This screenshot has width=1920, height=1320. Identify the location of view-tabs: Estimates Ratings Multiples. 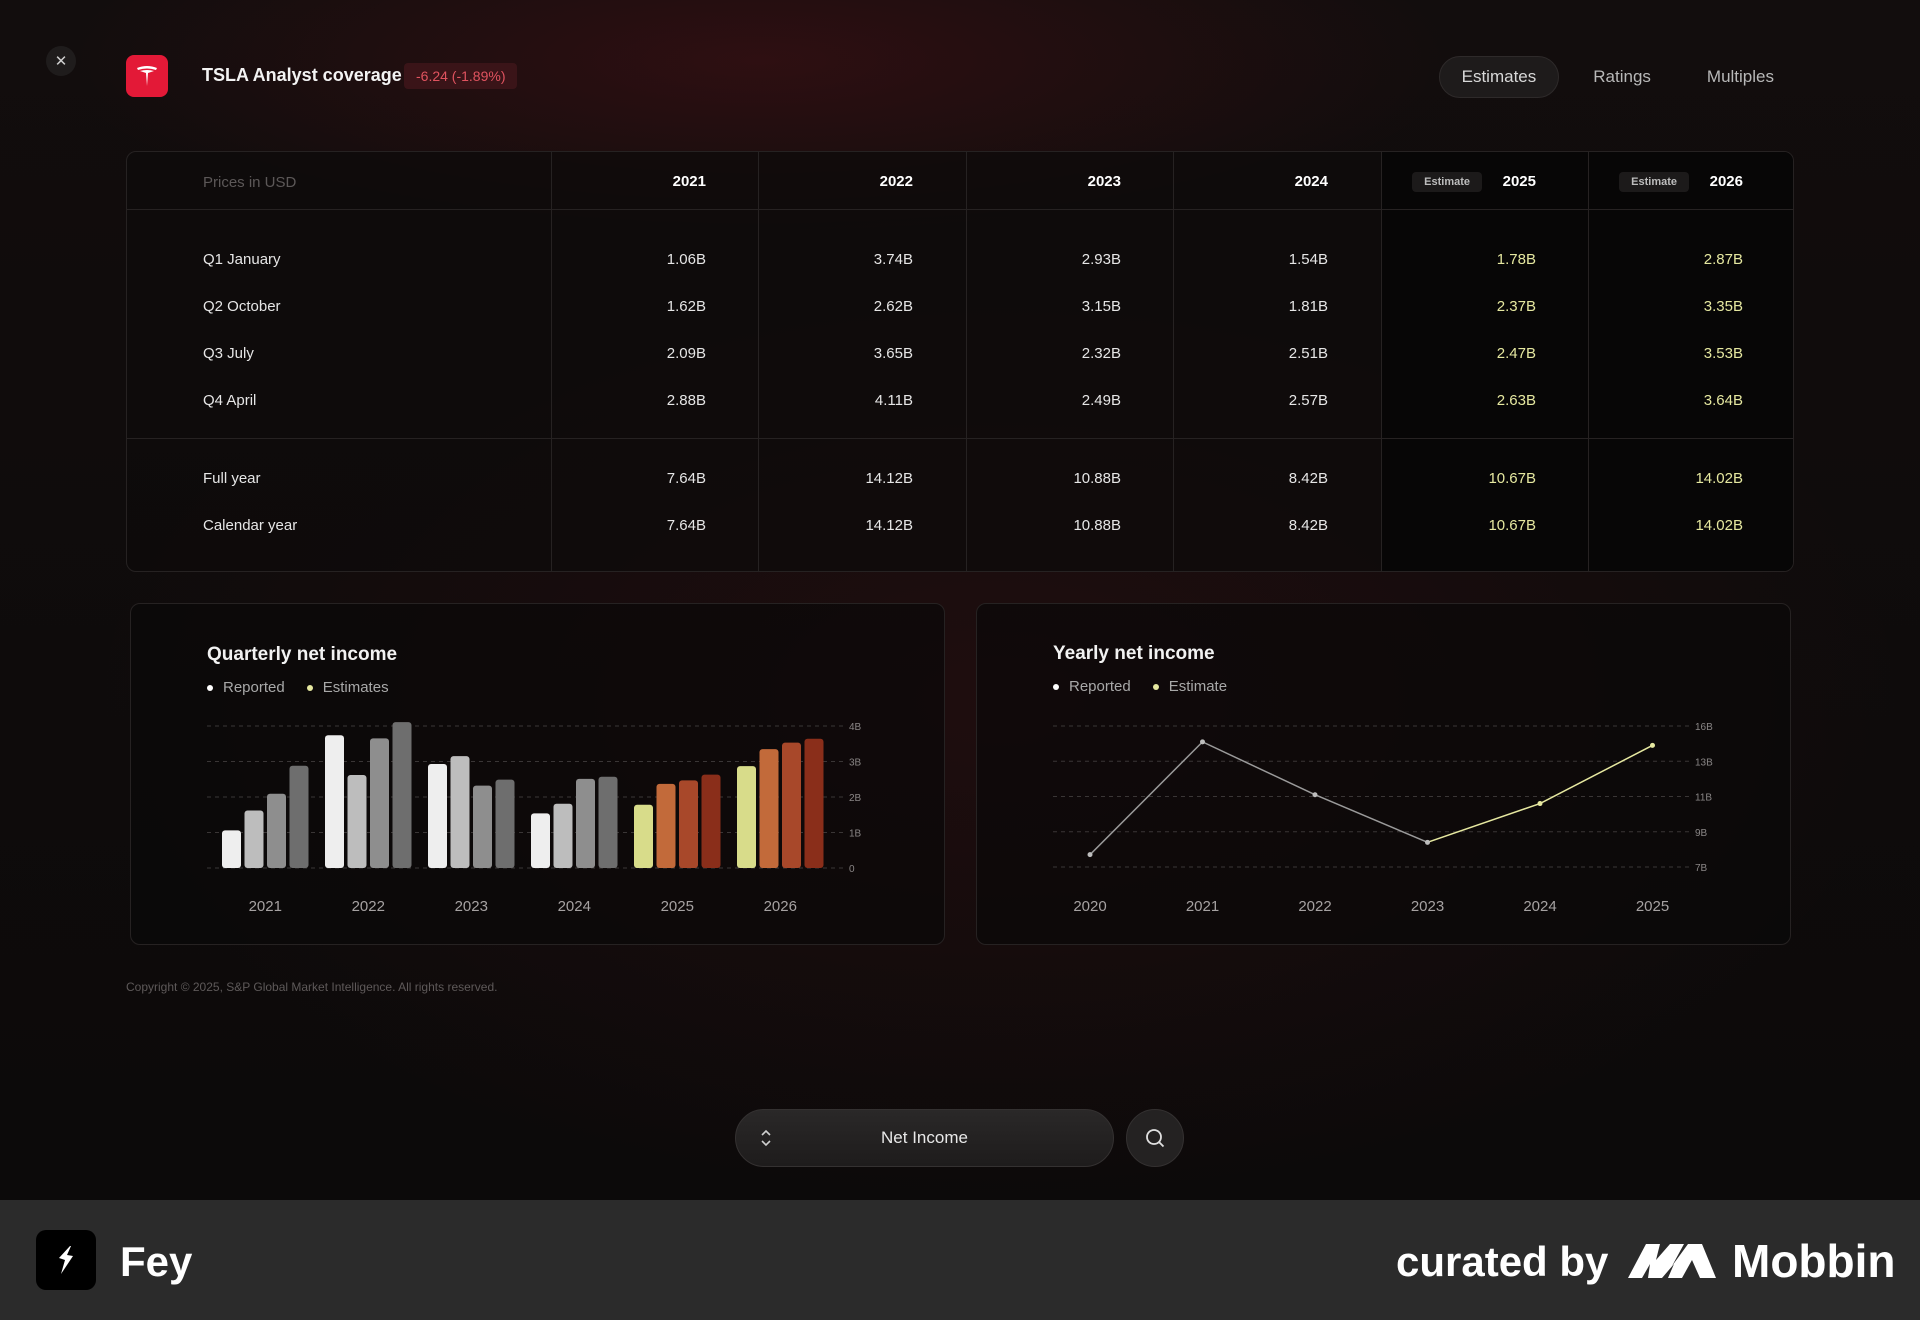
(1617, 77).